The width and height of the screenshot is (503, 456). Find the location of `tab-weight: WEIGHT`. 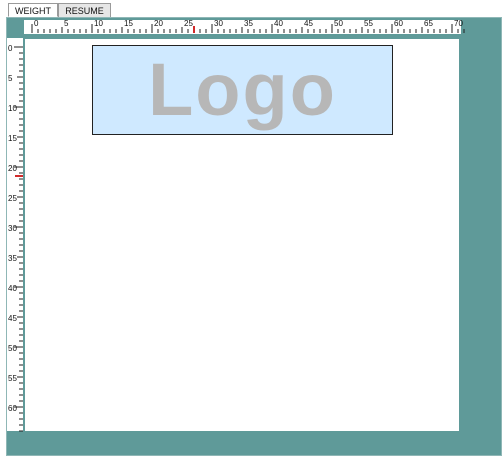

tab-weight: WEIGHT is located at coordinates (33, 10).